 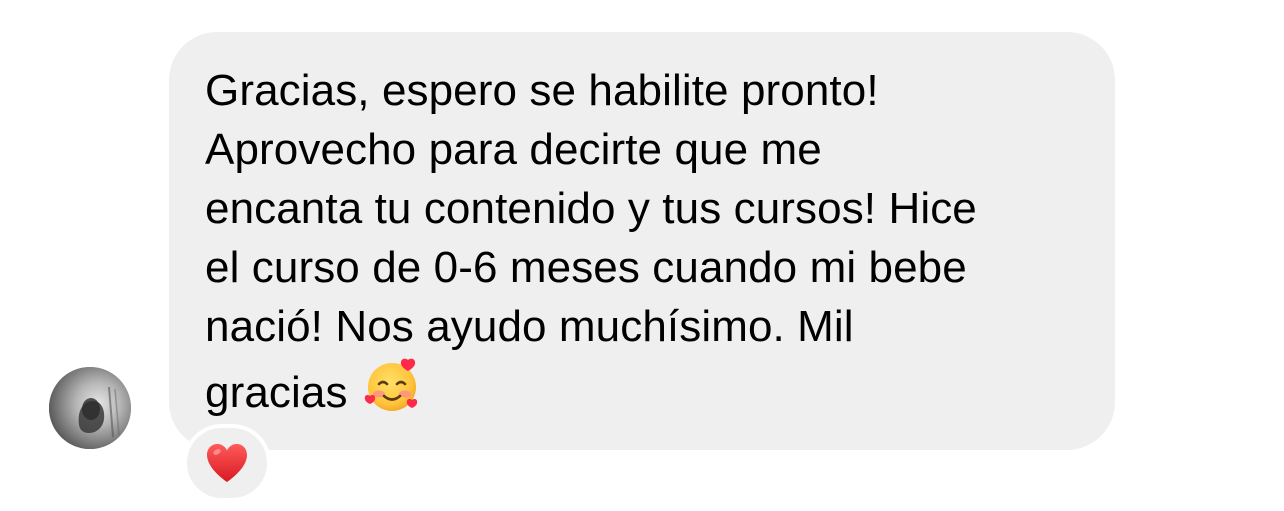 What do you see at coordinates (390, 384) in the screenshot?
I see `smiling-face-with-hearts-icon` at bounding box center [390, 384].